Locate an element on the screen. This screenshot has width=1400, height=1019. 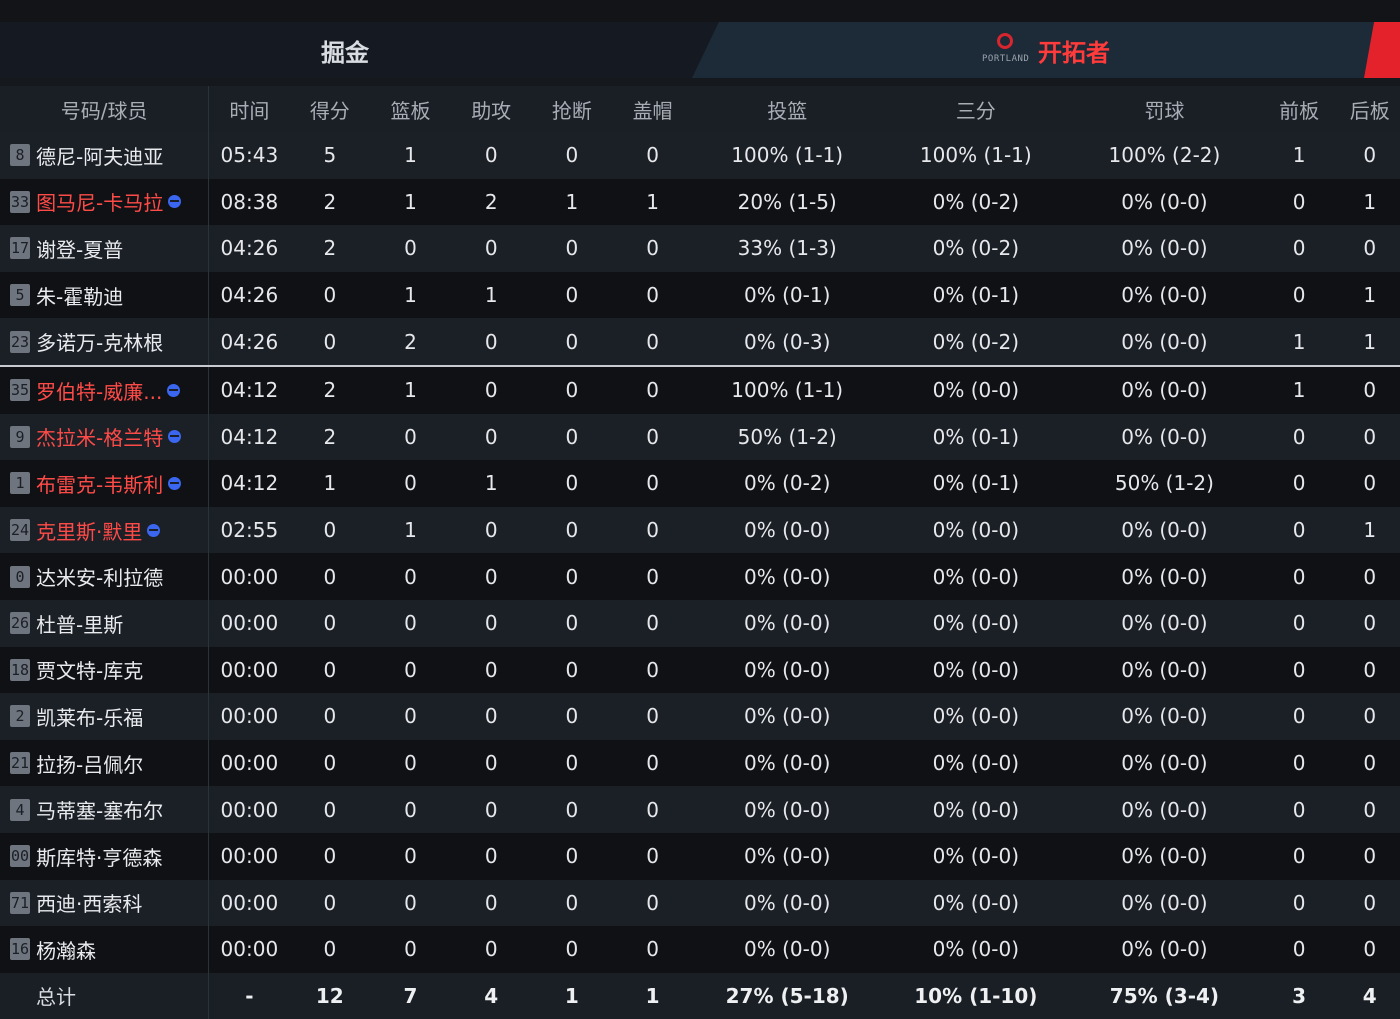
header-blocks: 盖帽 is located at coordinates (652, 109).